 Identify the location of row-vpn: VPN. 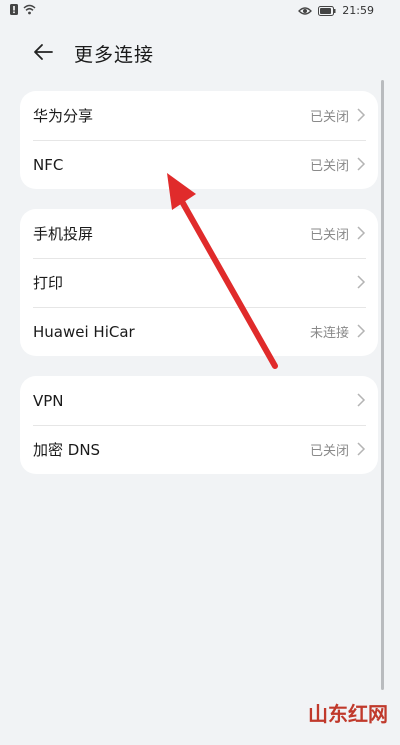
(199, 400).